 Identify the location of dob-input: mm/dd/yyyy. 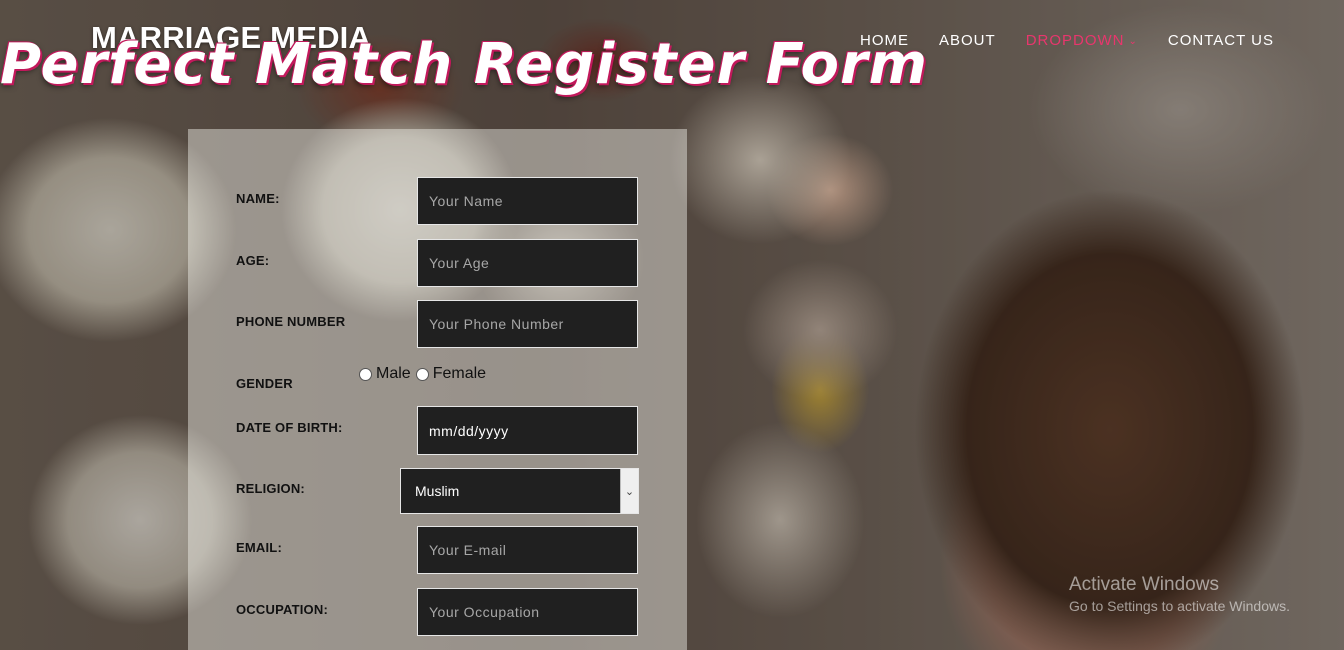
(527, 430).